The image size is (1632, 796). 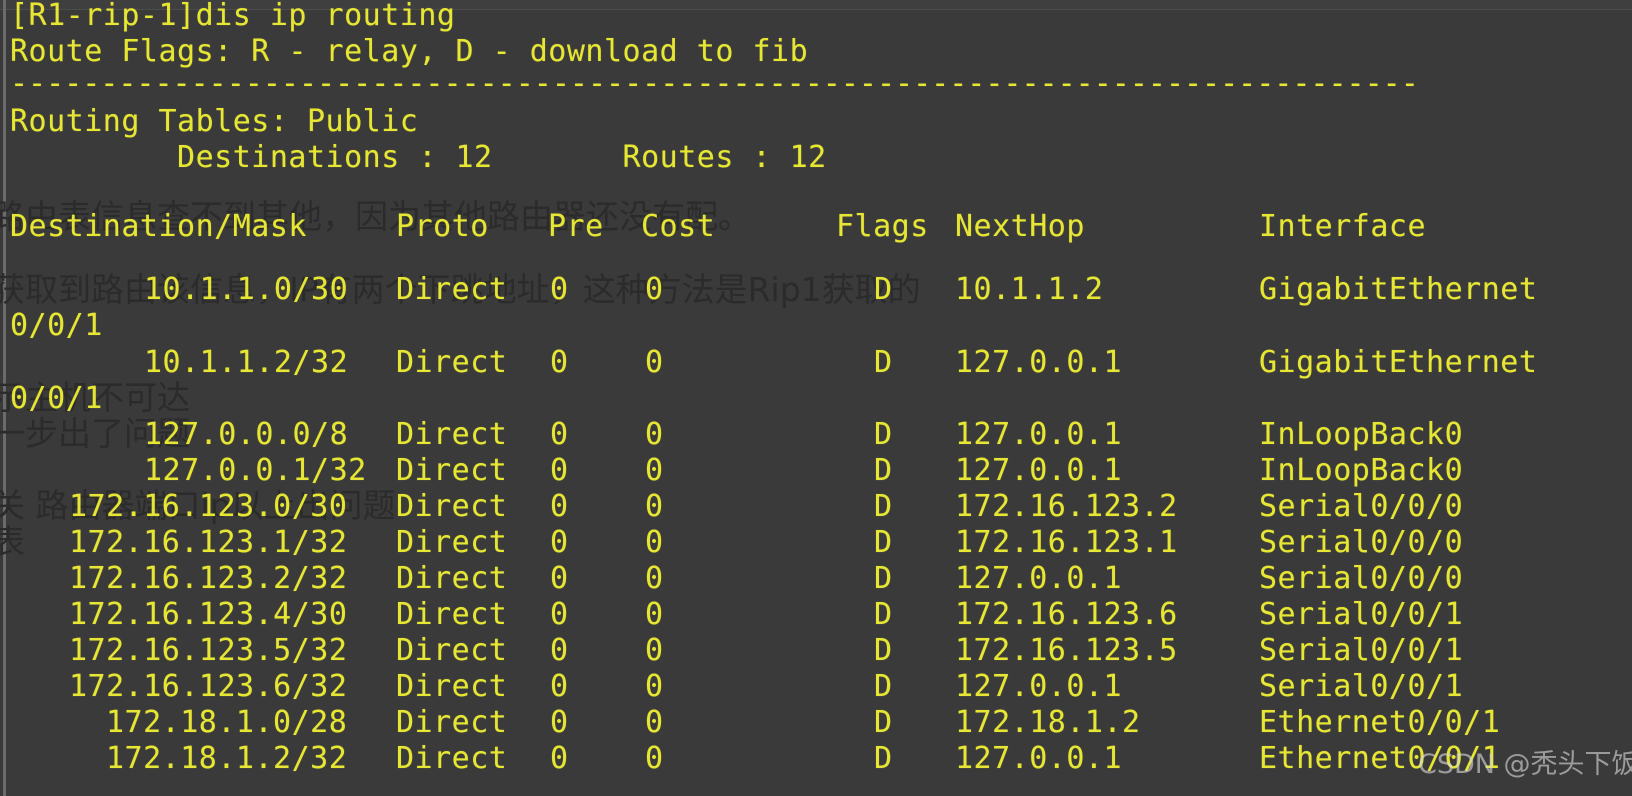 What do you see at coordinates (208, 686) in the screenshot?
I see `table-row: 172.16.123.6/32` at bounding box center [208, 686].